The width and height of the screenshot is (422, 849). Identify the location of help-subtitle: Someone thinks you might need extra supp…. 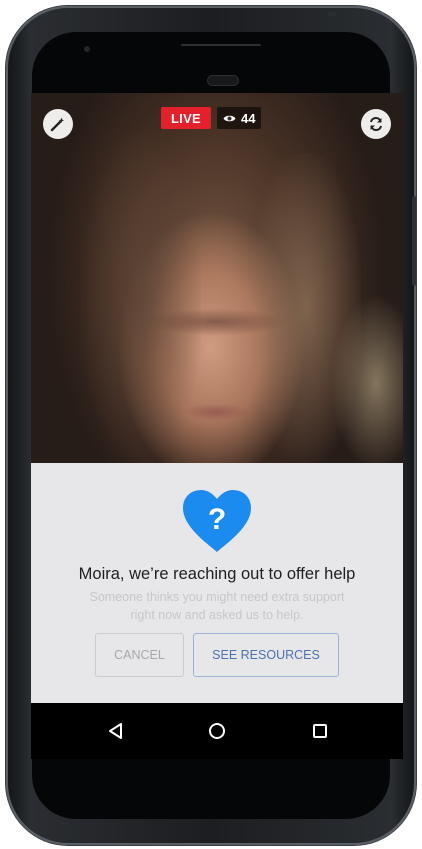
(217, 606).